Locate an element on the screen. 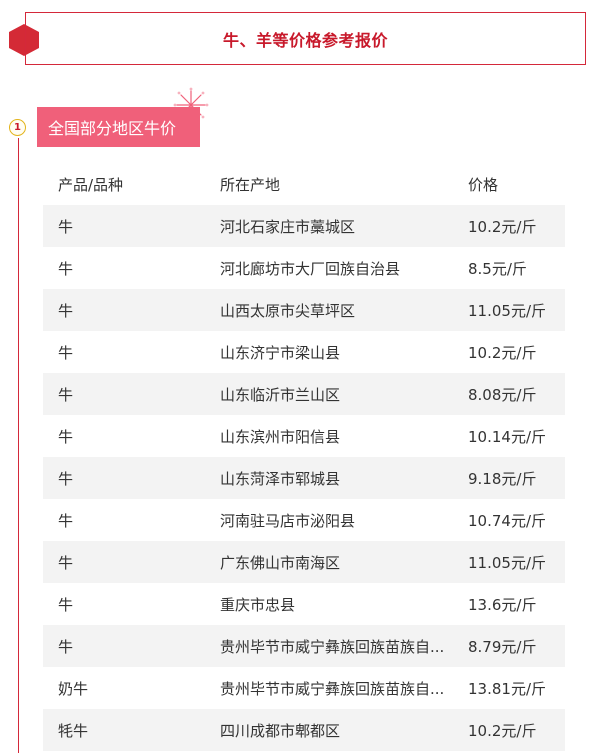 The width and height of the screenshot is (600, 753). cell-origin: 河北廊坊市大厂回族自治县 is located at coordinates (310, 268).